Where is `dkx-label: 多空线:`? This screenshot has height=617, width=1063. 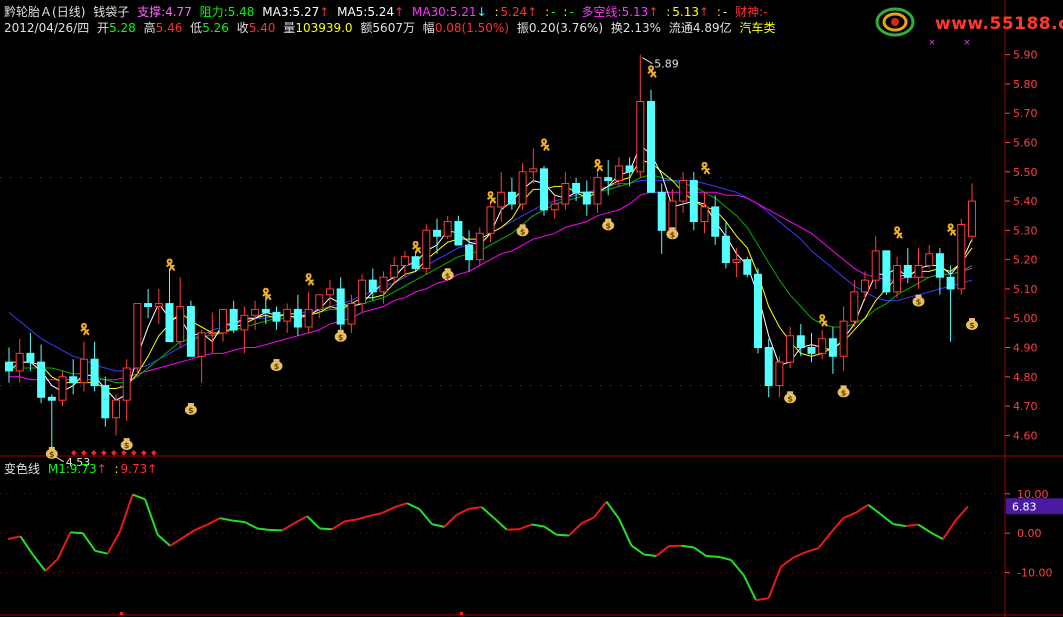
dkx-label: 多空线: is located at coordinates (601, 12).